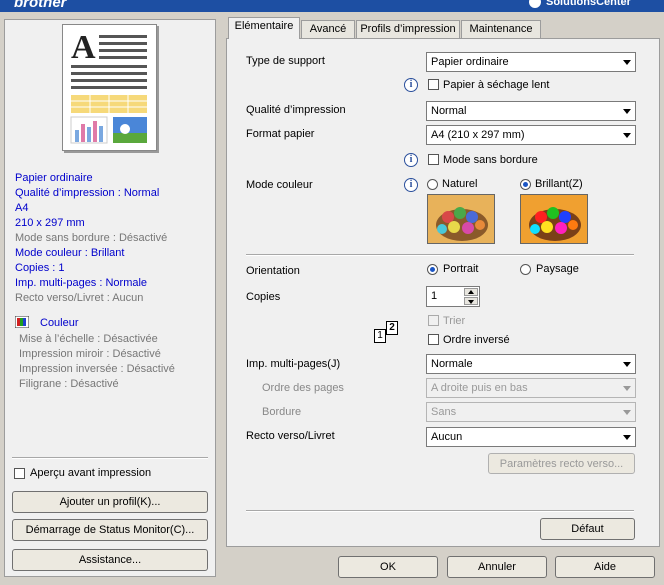 Image resolution: width=664 pixels, height=585 pixels. What do you see at coordinates (263, 297) in the screenshot?
I see `copies-label: Copies` at bounding box center [263, 297].